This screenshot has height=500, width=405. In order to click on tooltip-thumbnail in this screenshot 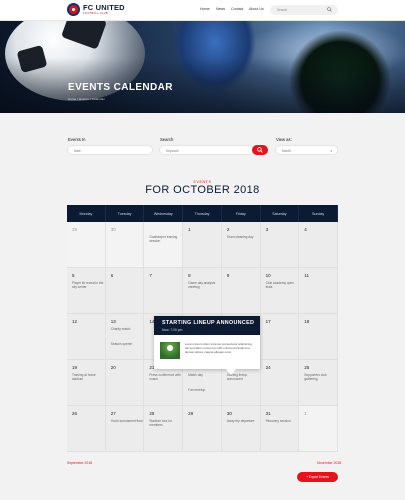, I will do `click(170, 350)`.